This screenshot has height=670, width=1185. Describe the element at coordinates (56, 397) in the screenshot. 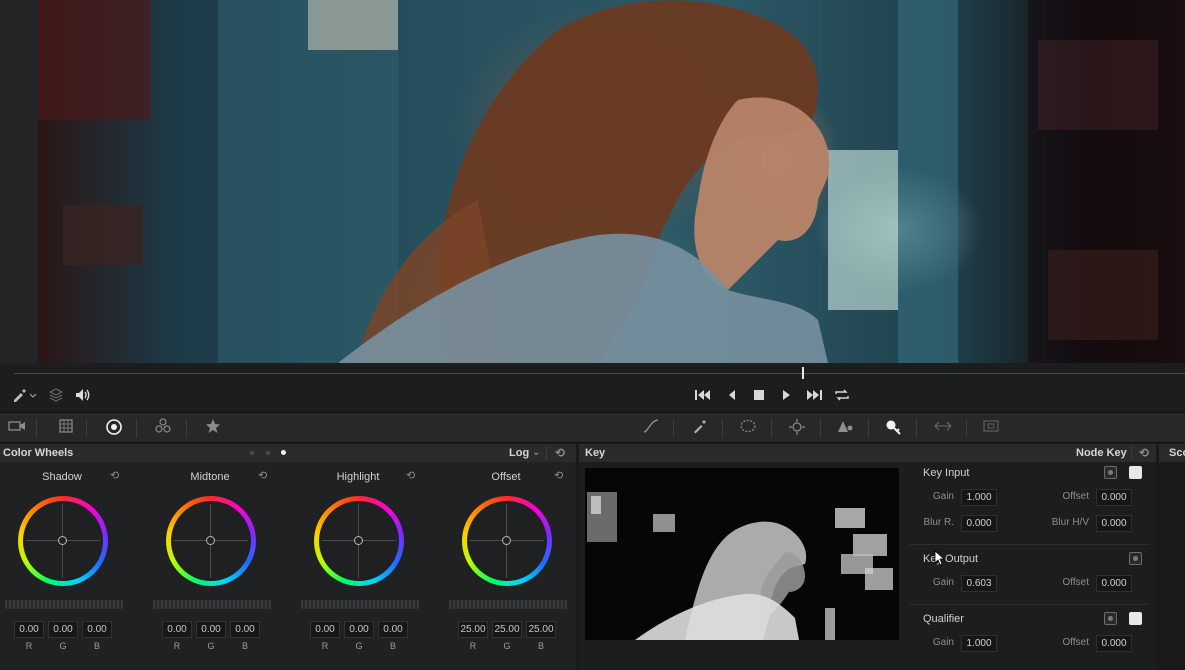

I see `layers-icon` at that location.